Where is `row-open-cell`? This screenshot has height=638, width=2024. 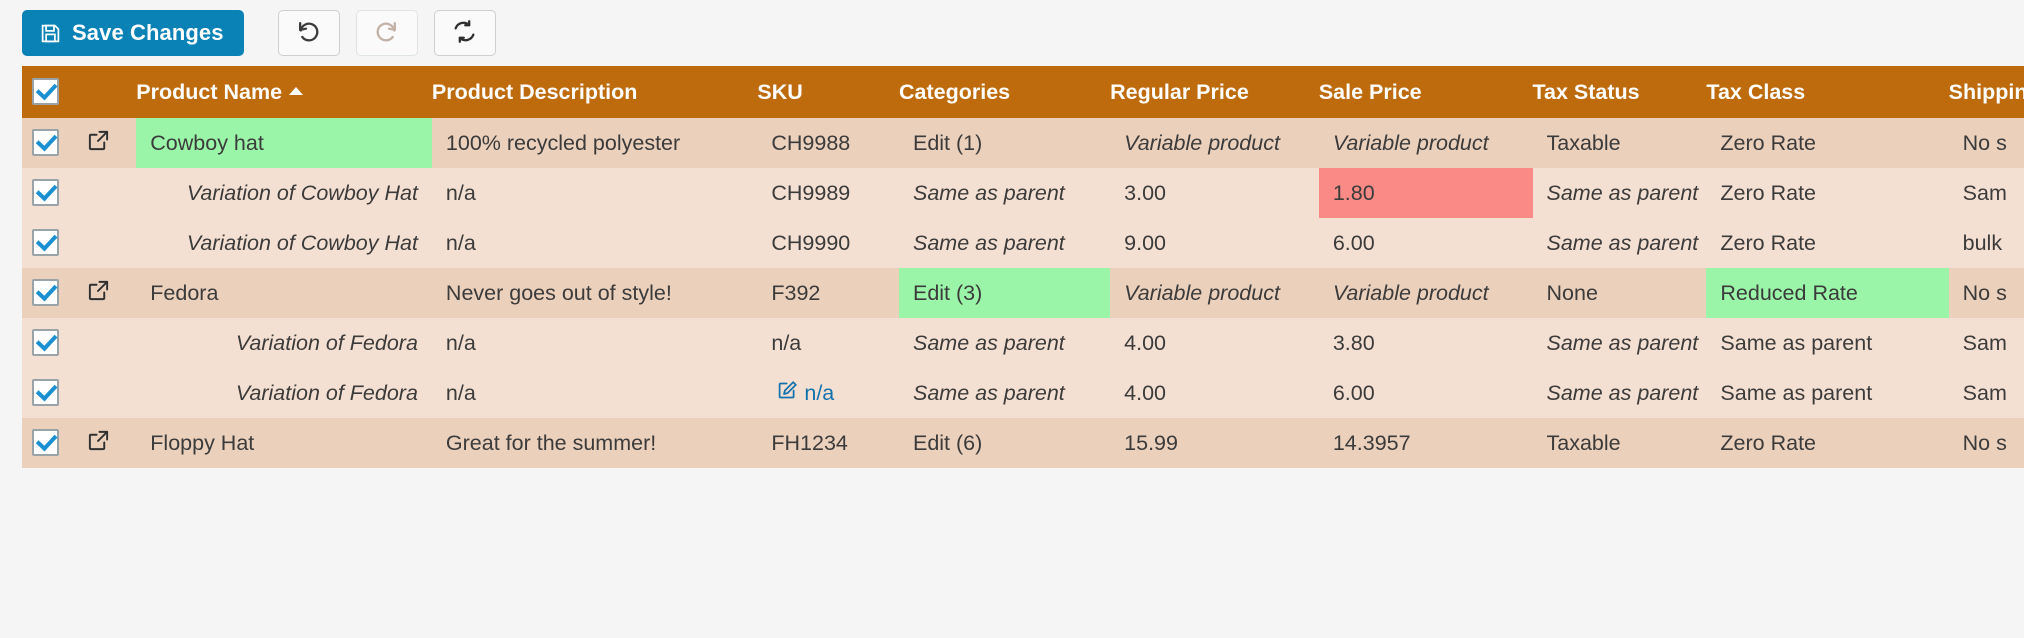 row-open-cell is located at coordinates (108, 193).